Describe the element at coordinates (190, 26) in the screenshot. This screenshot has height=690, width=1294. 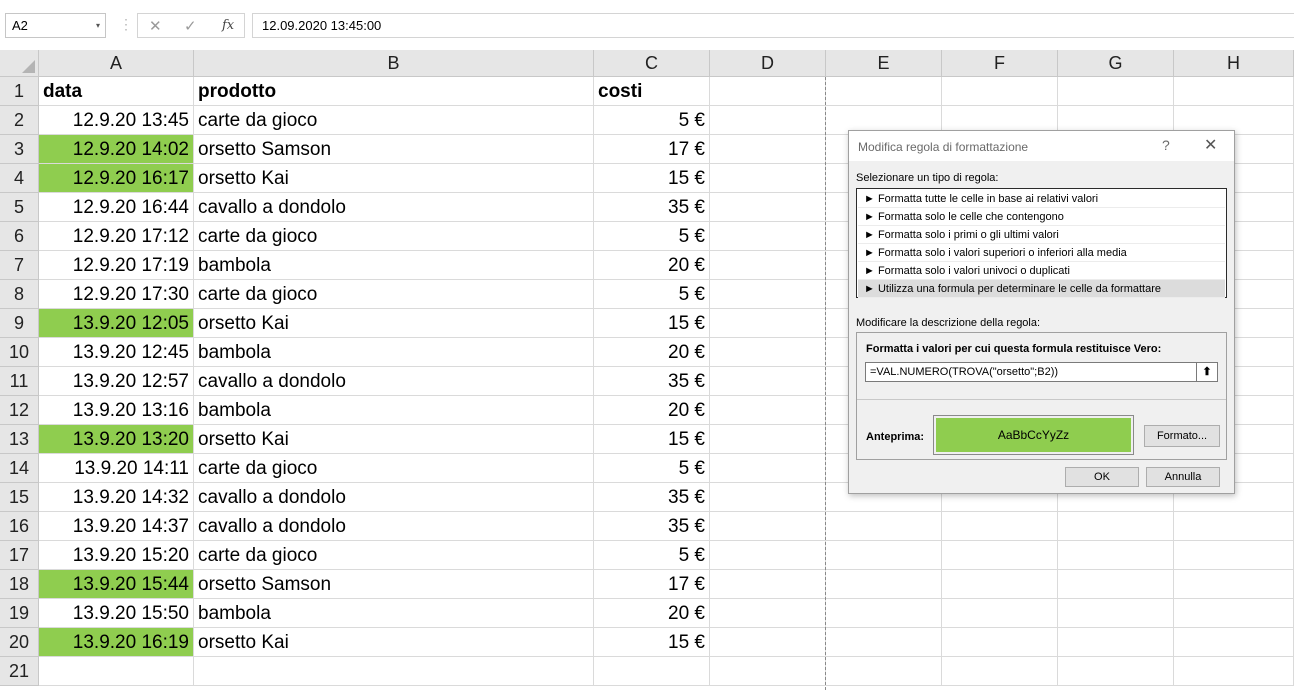
I see `check-icon: ✓` at that location.